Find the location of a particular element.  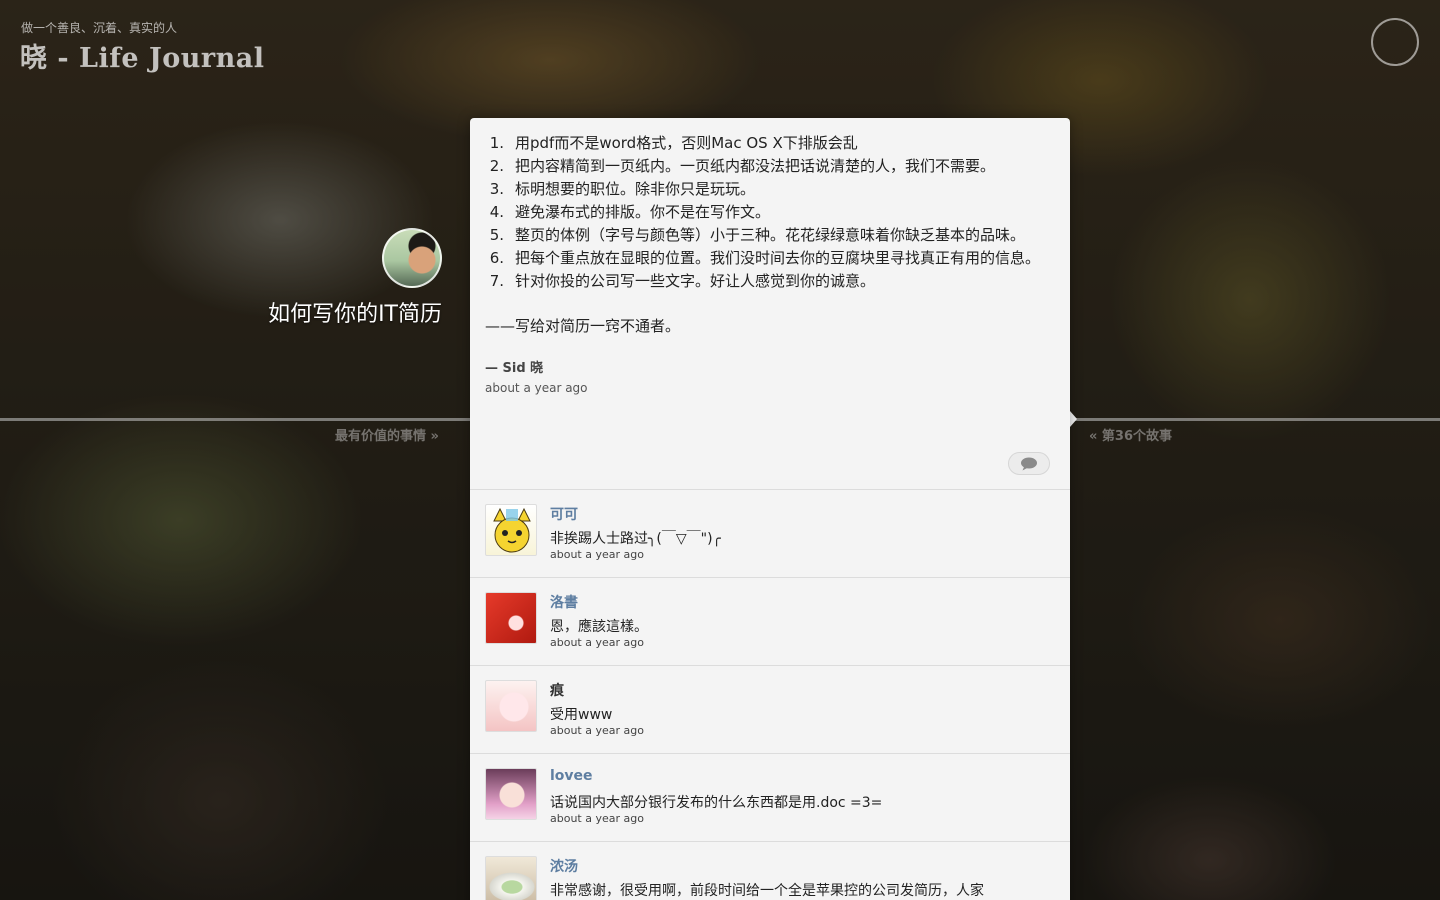

list-number: 6. is located at coordinates (496, 258).